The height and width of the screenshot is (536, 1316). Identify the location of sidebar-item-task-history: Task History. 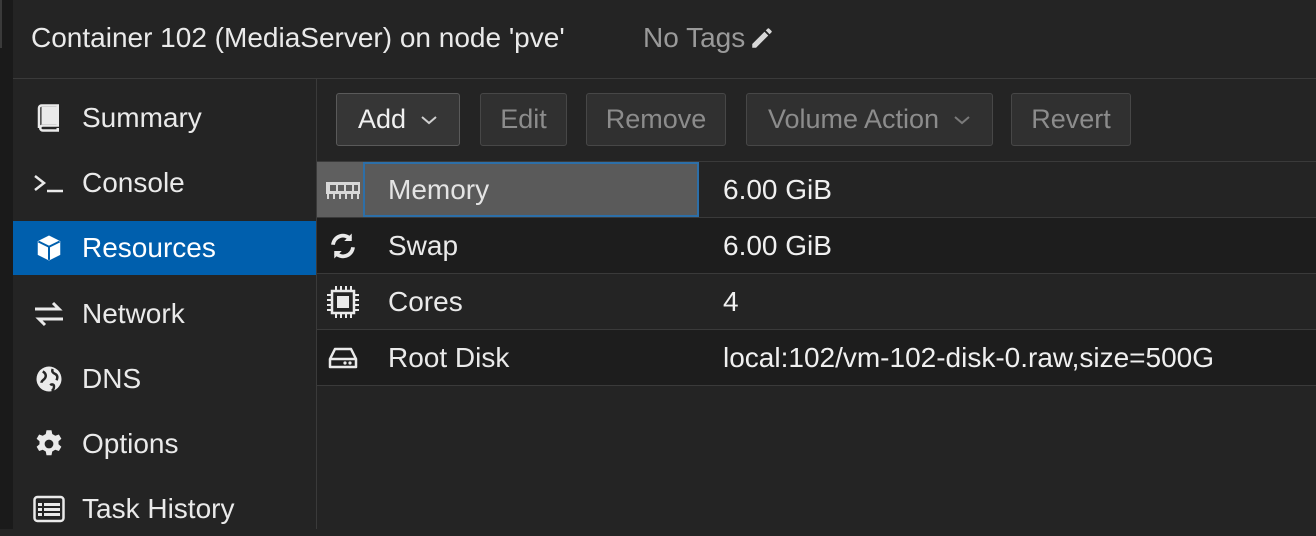
(164, 509).